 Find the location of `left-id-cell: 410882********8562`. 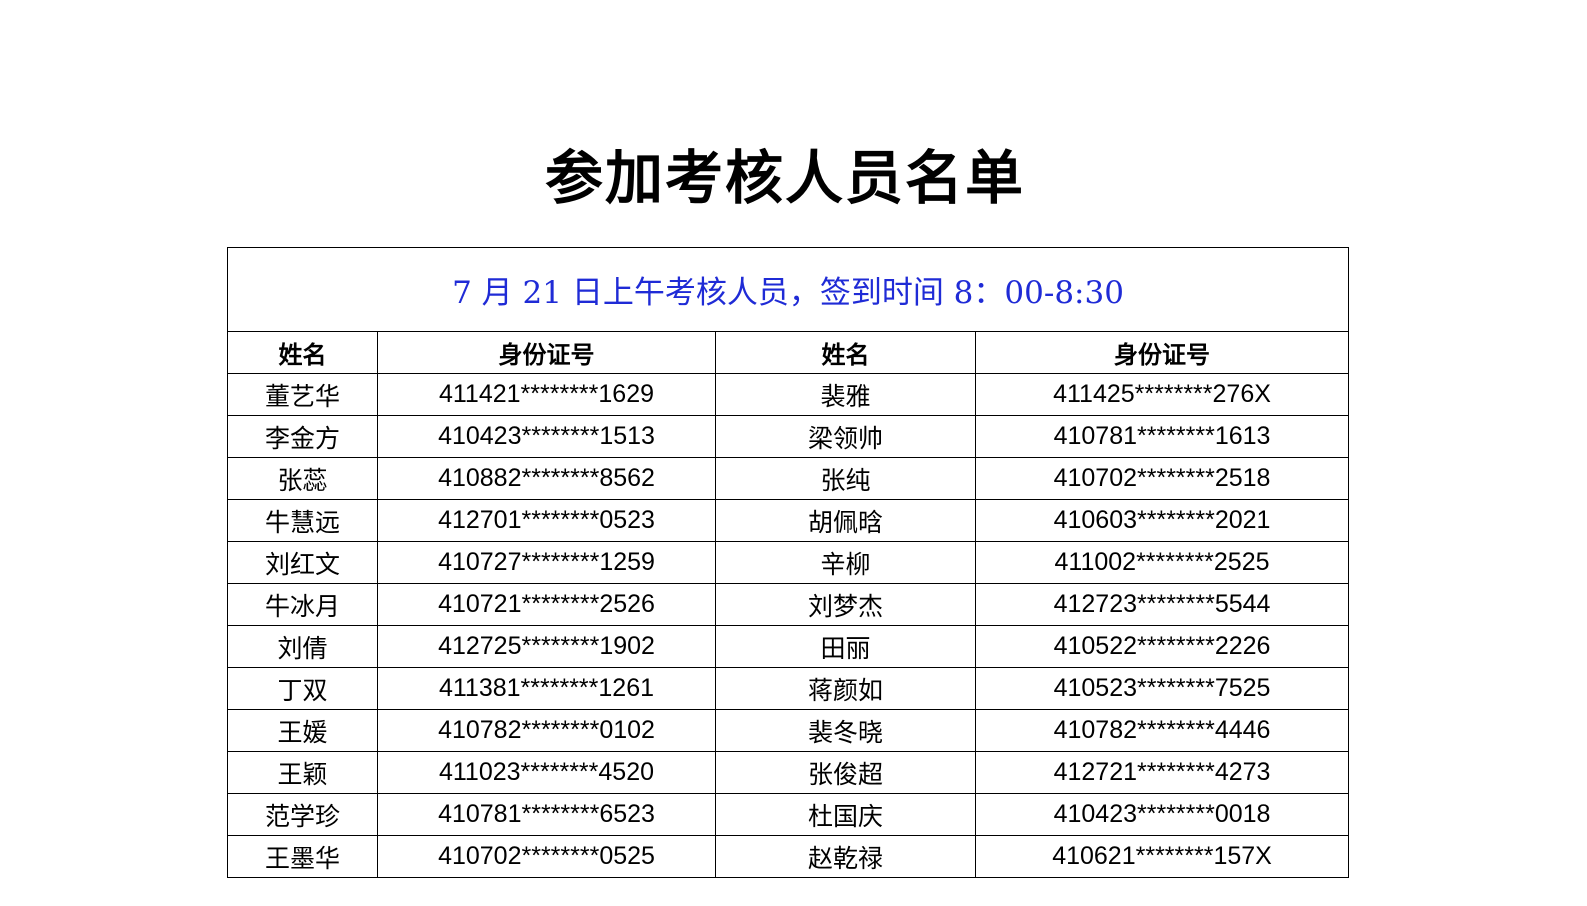

left-id-cell: 410882********8562 is located at coordinates (546, 478).